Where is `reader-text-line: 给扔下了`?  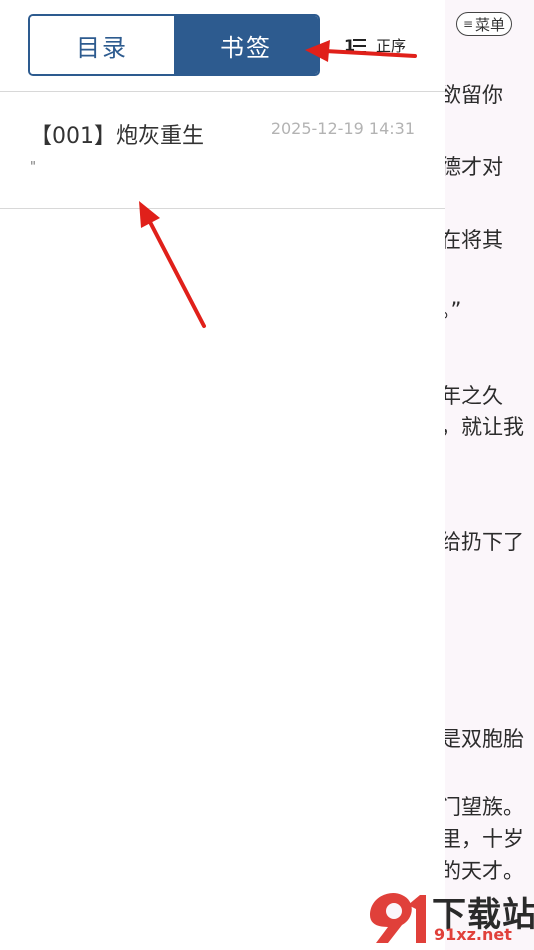 reader-text-line: 给扔下了 is located at coordinates (482, 542).